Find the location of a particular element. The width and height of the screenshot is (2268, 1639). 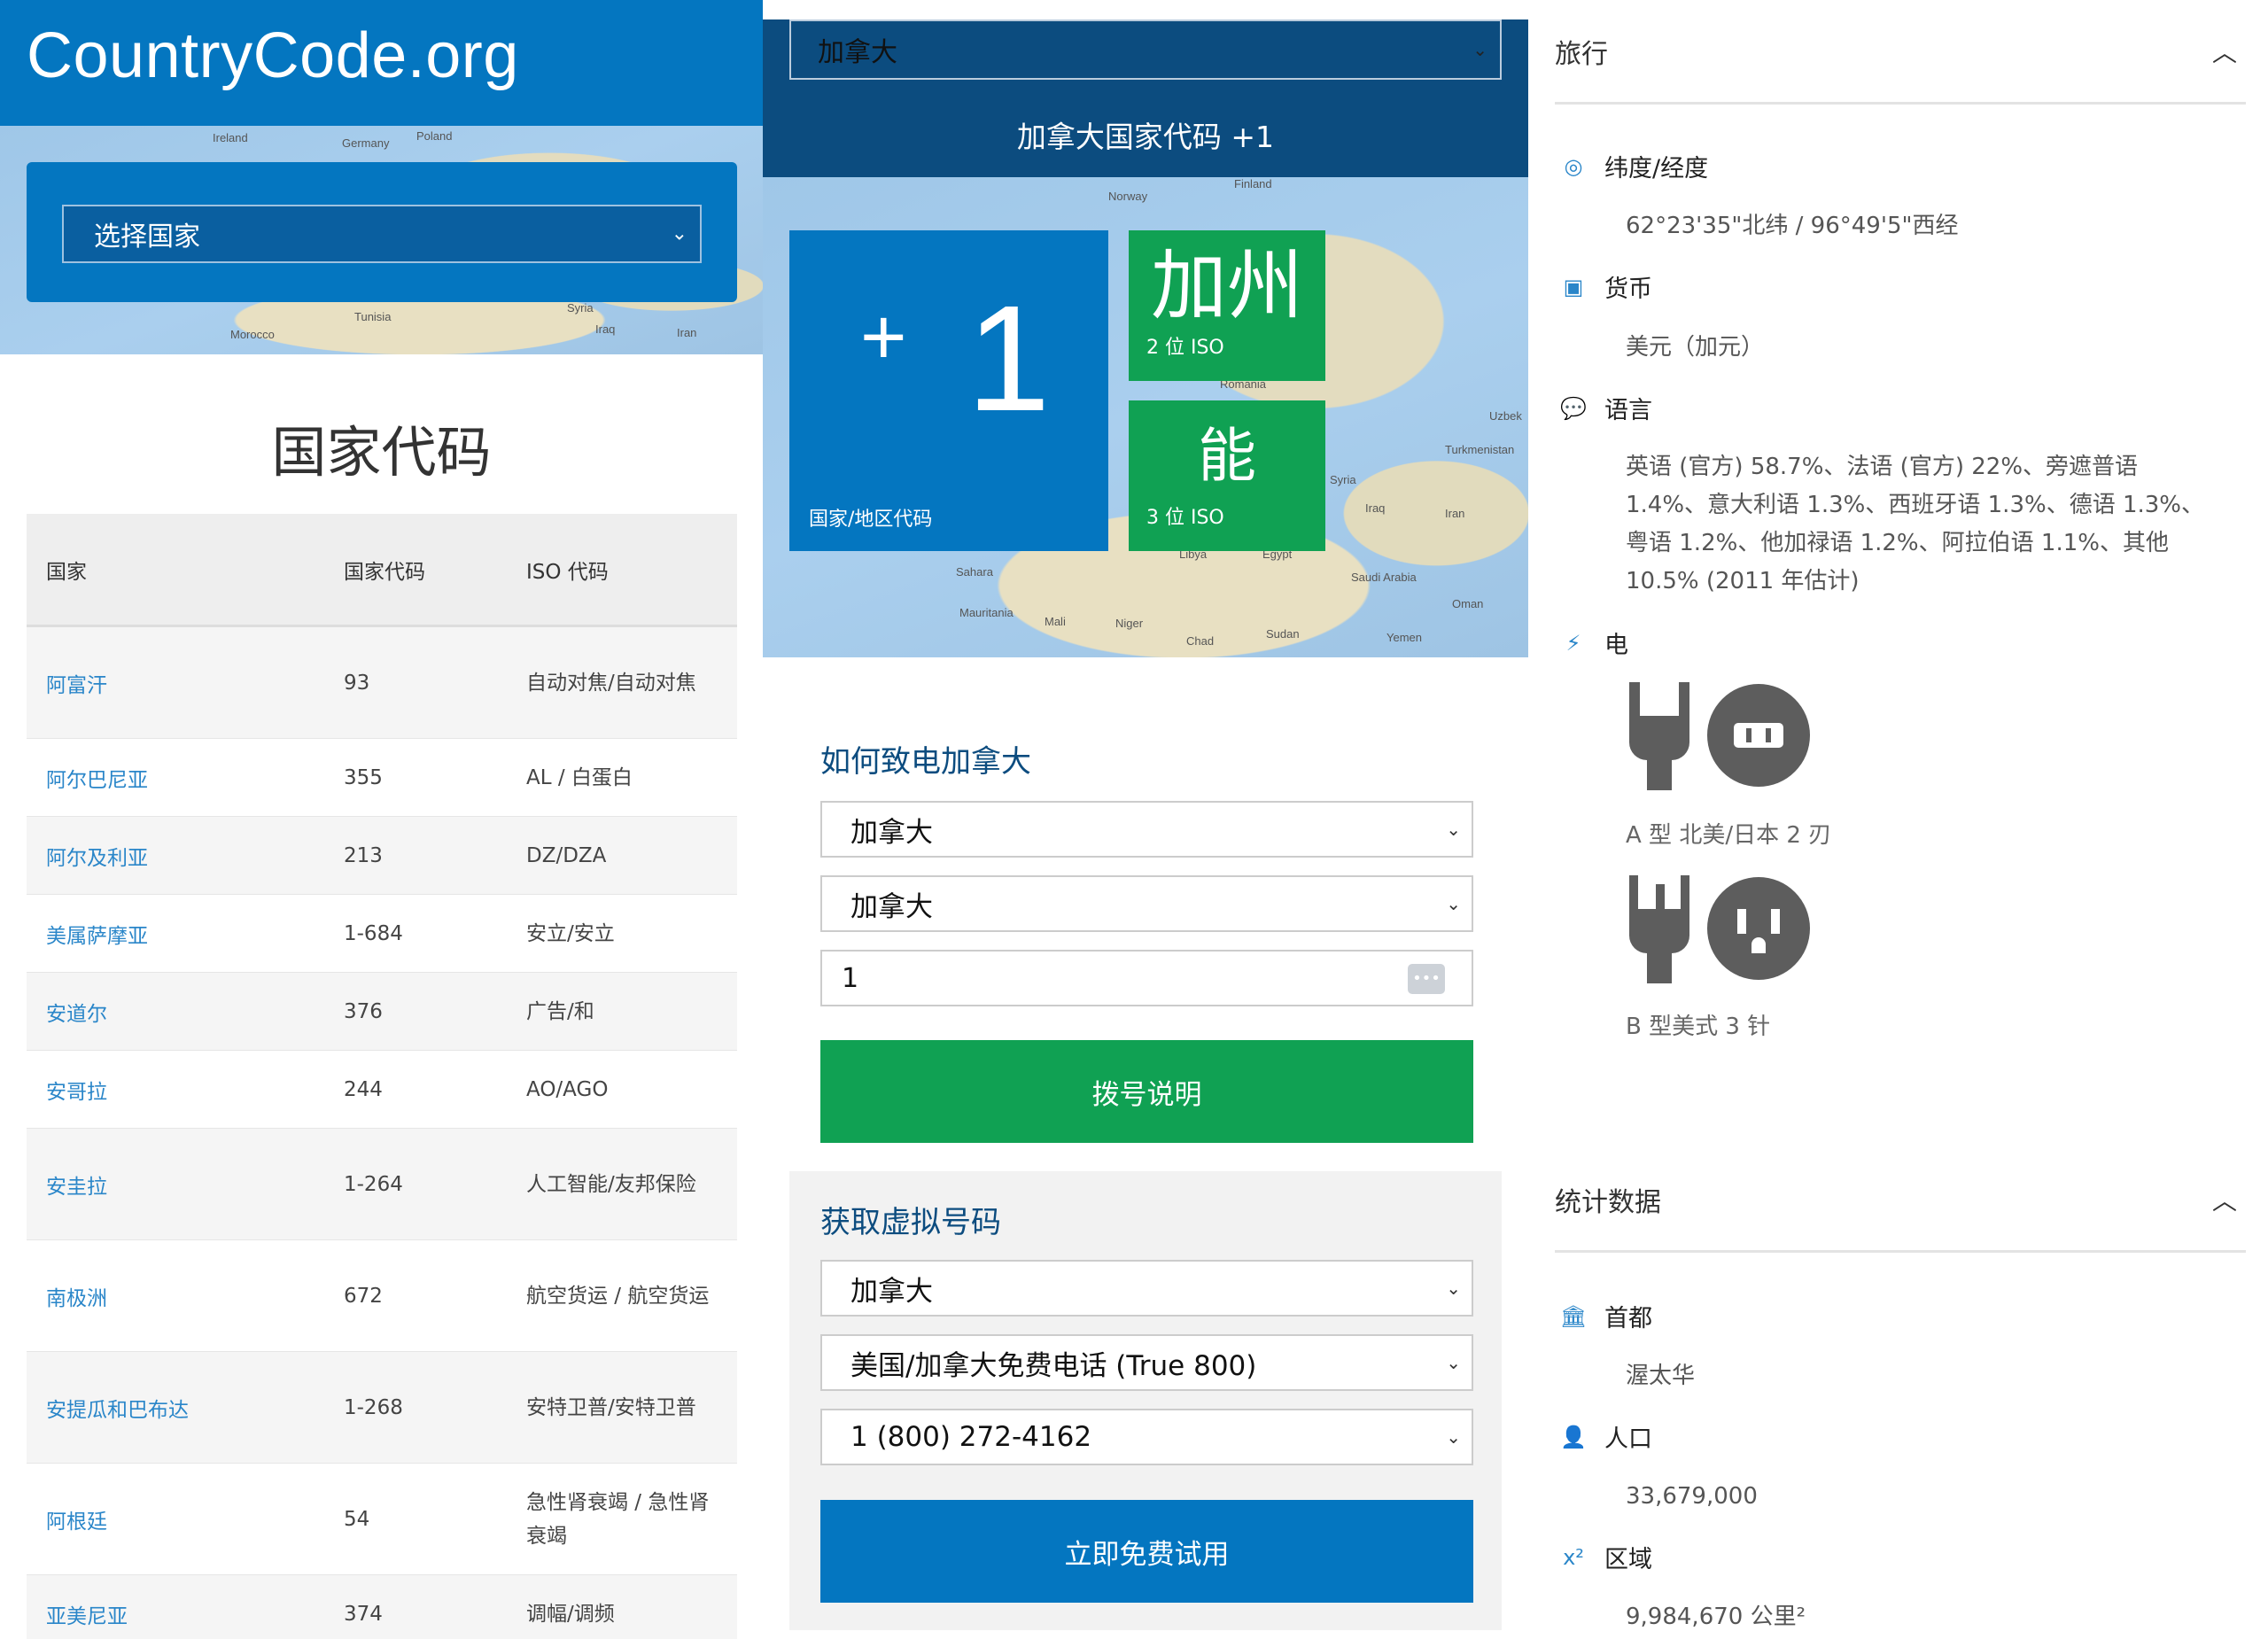

country-code-cell: 54 is located at coordinates (357, 1519).